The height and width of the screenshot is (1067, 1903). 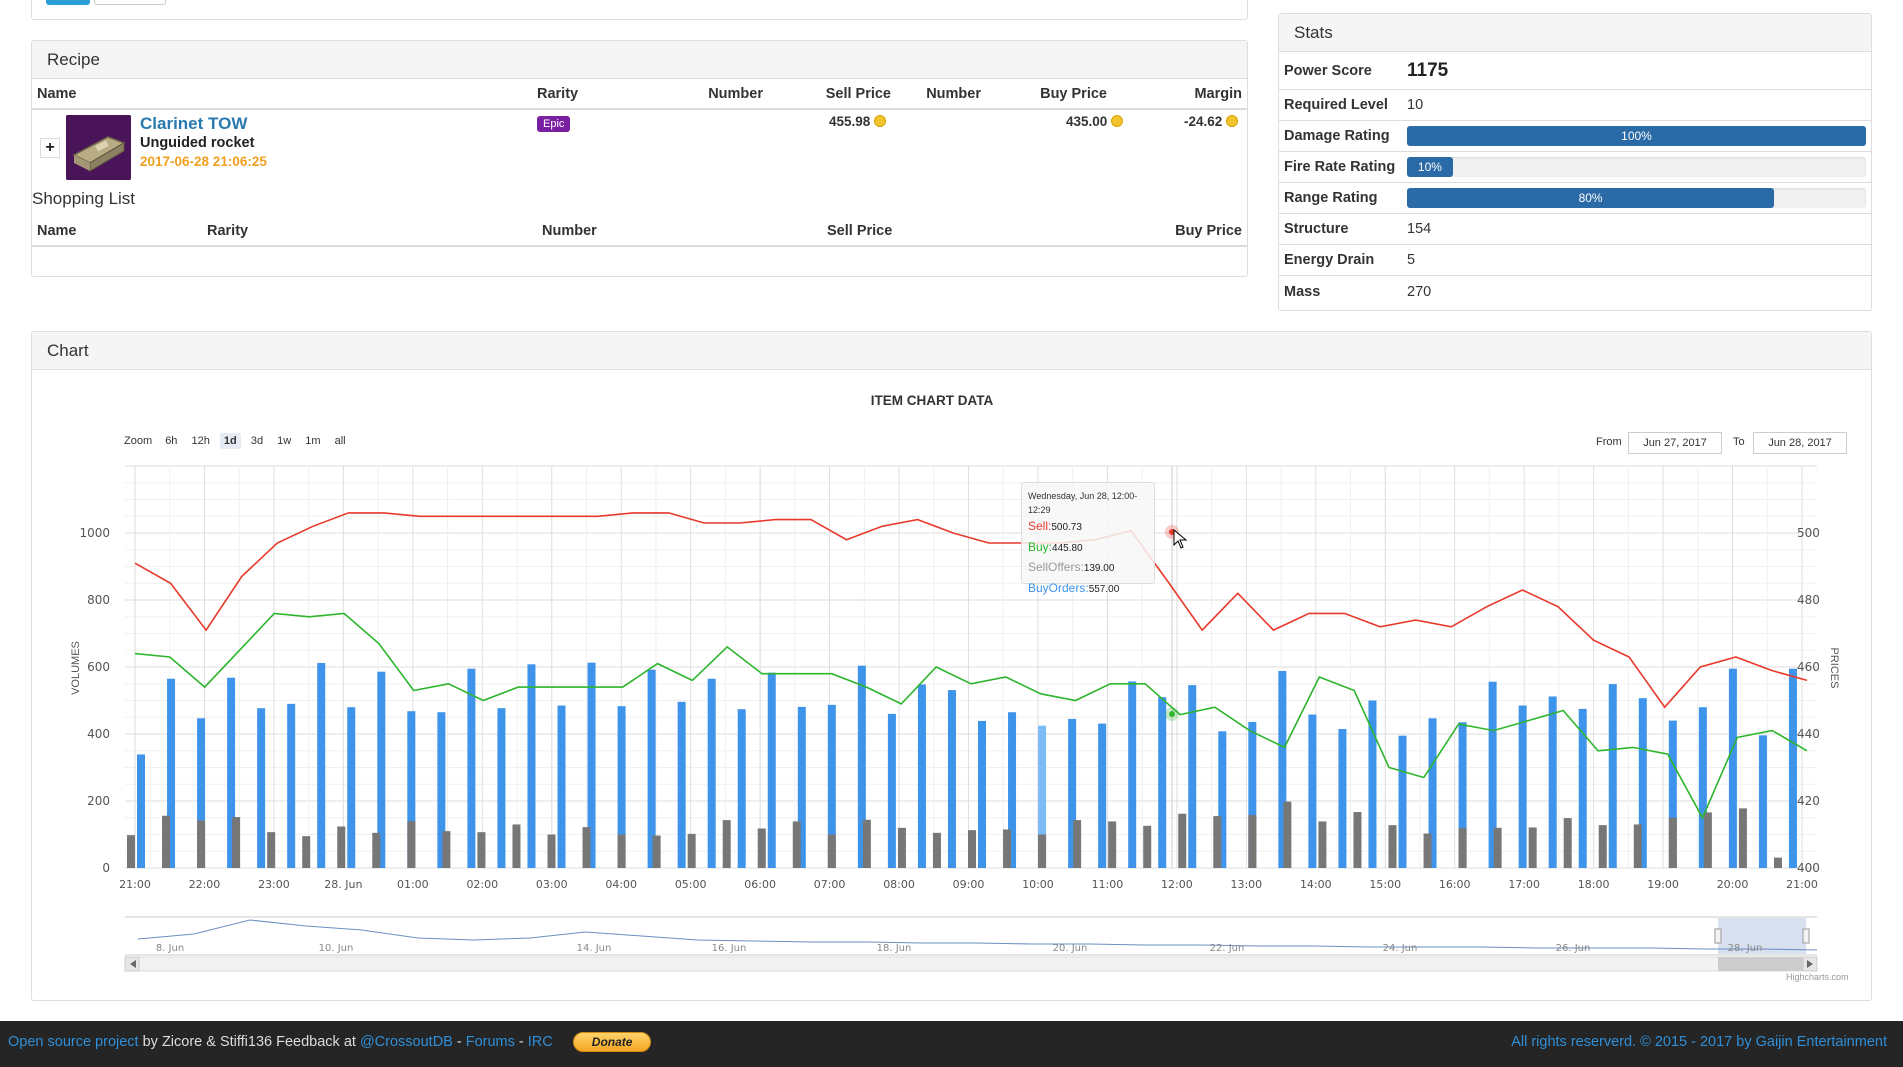 I want to click on damage-progress-bar: 100%, so click(x=1636, y=136).